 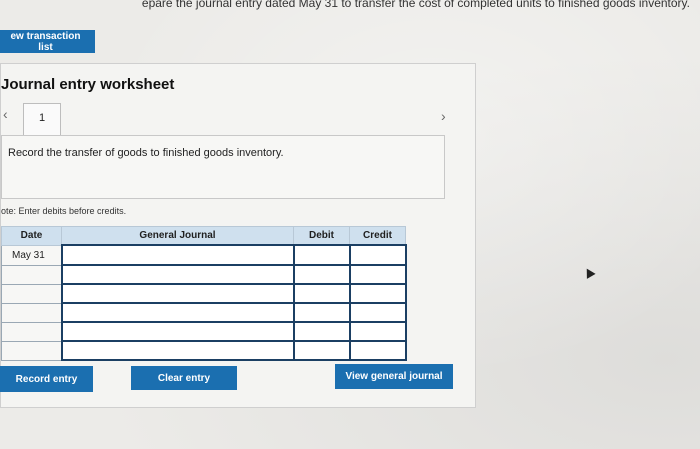 I want to click on journal-header-row: Date General Journal Debit Credit, so click(x=203, y=236).